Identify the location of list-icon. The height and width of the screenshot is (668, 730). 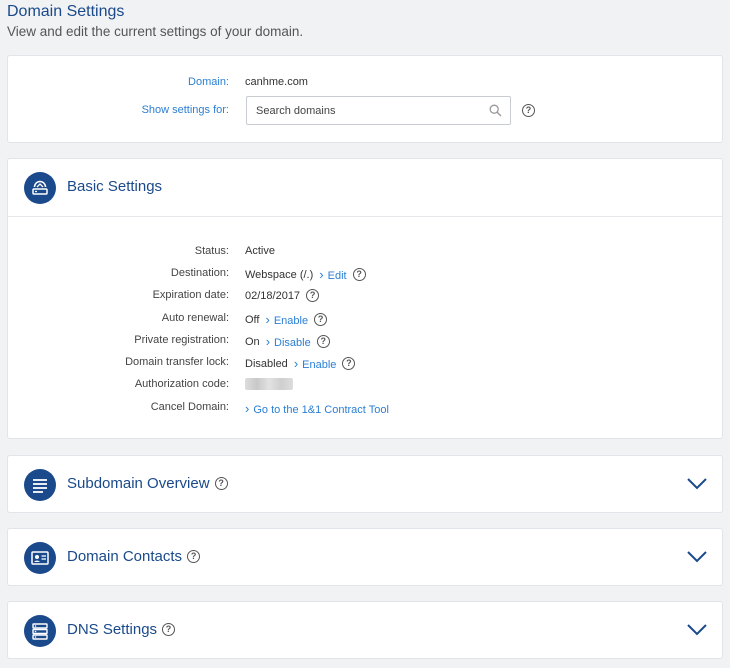
(40, 485).